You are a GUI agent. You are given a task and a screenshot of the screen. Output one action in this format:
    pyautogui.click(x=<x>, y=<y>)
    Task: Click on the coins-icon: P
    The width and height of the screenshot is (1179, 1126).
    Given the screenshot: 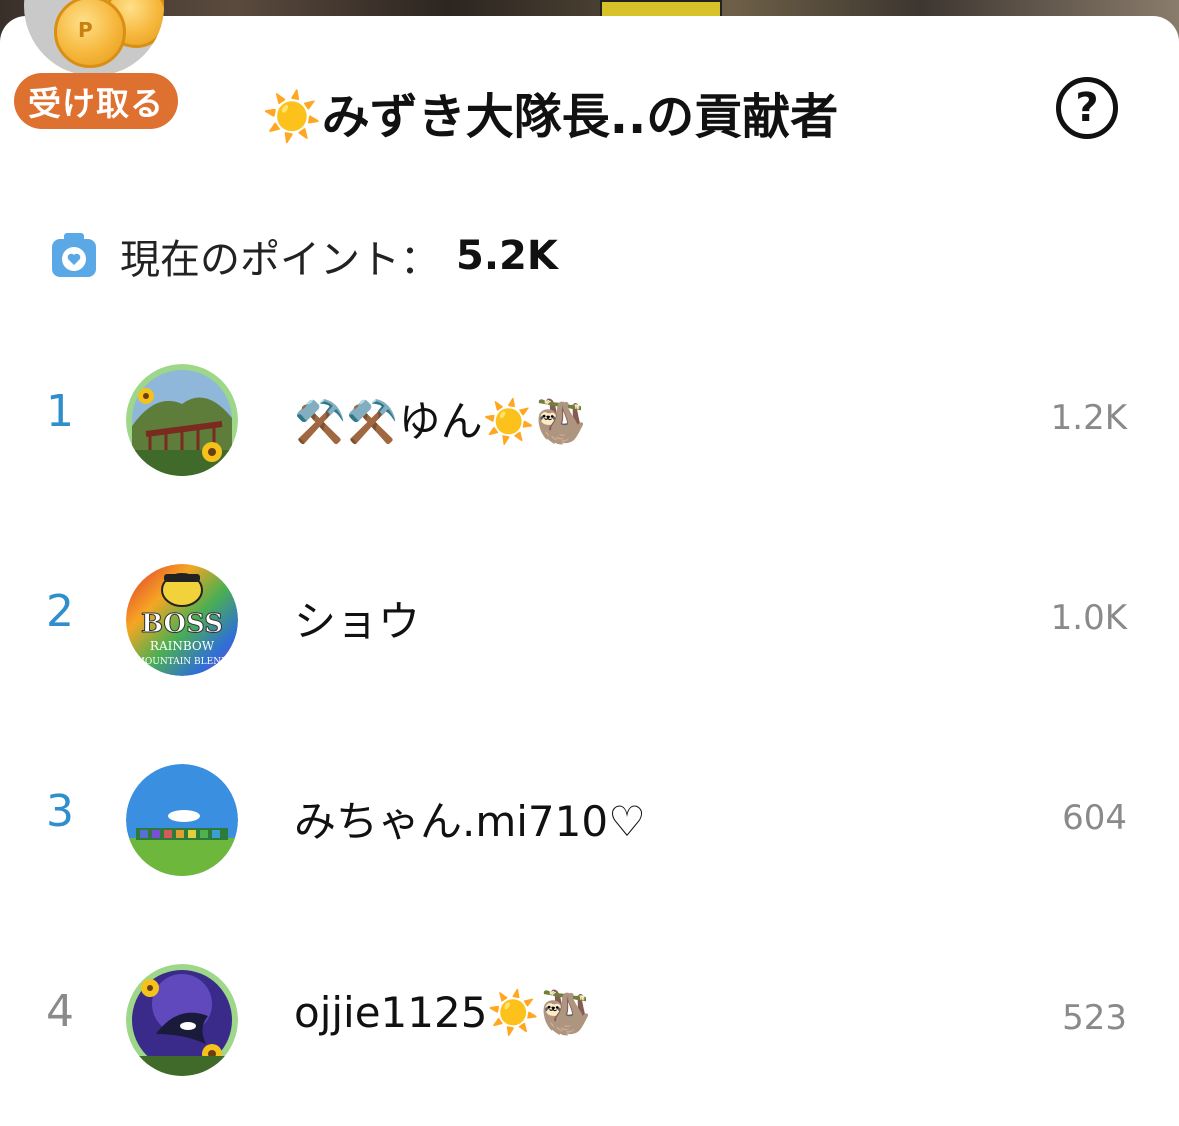 What is the action you would take?
    pyautogui.click(x=94, y=38)
    